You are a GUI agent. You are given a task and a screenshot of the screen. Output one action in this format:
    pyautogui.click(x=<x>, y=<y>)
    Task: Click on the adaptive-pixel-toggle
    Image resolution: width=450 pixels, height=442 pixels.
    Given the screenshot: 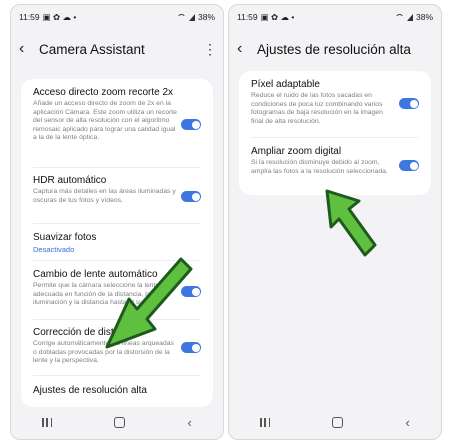 What is the action you would take?
    pyautogui.click(x=409, y=103)
    